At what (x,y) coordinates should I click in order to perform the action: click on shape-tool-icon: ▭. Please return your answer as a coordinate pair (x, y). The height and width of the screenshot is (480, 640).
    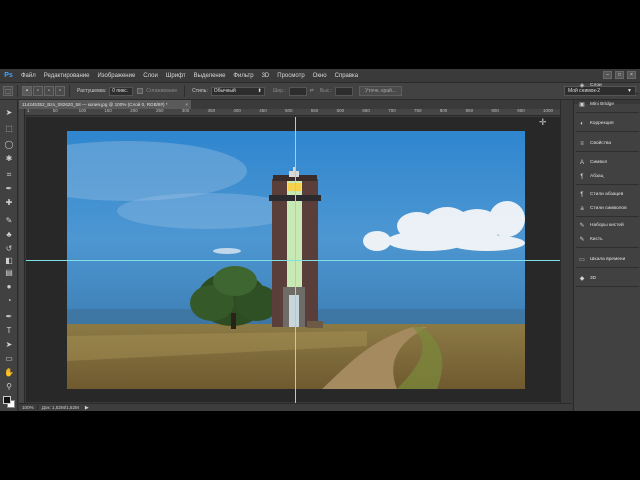
    Looking at the image, I should click on (9, 359).